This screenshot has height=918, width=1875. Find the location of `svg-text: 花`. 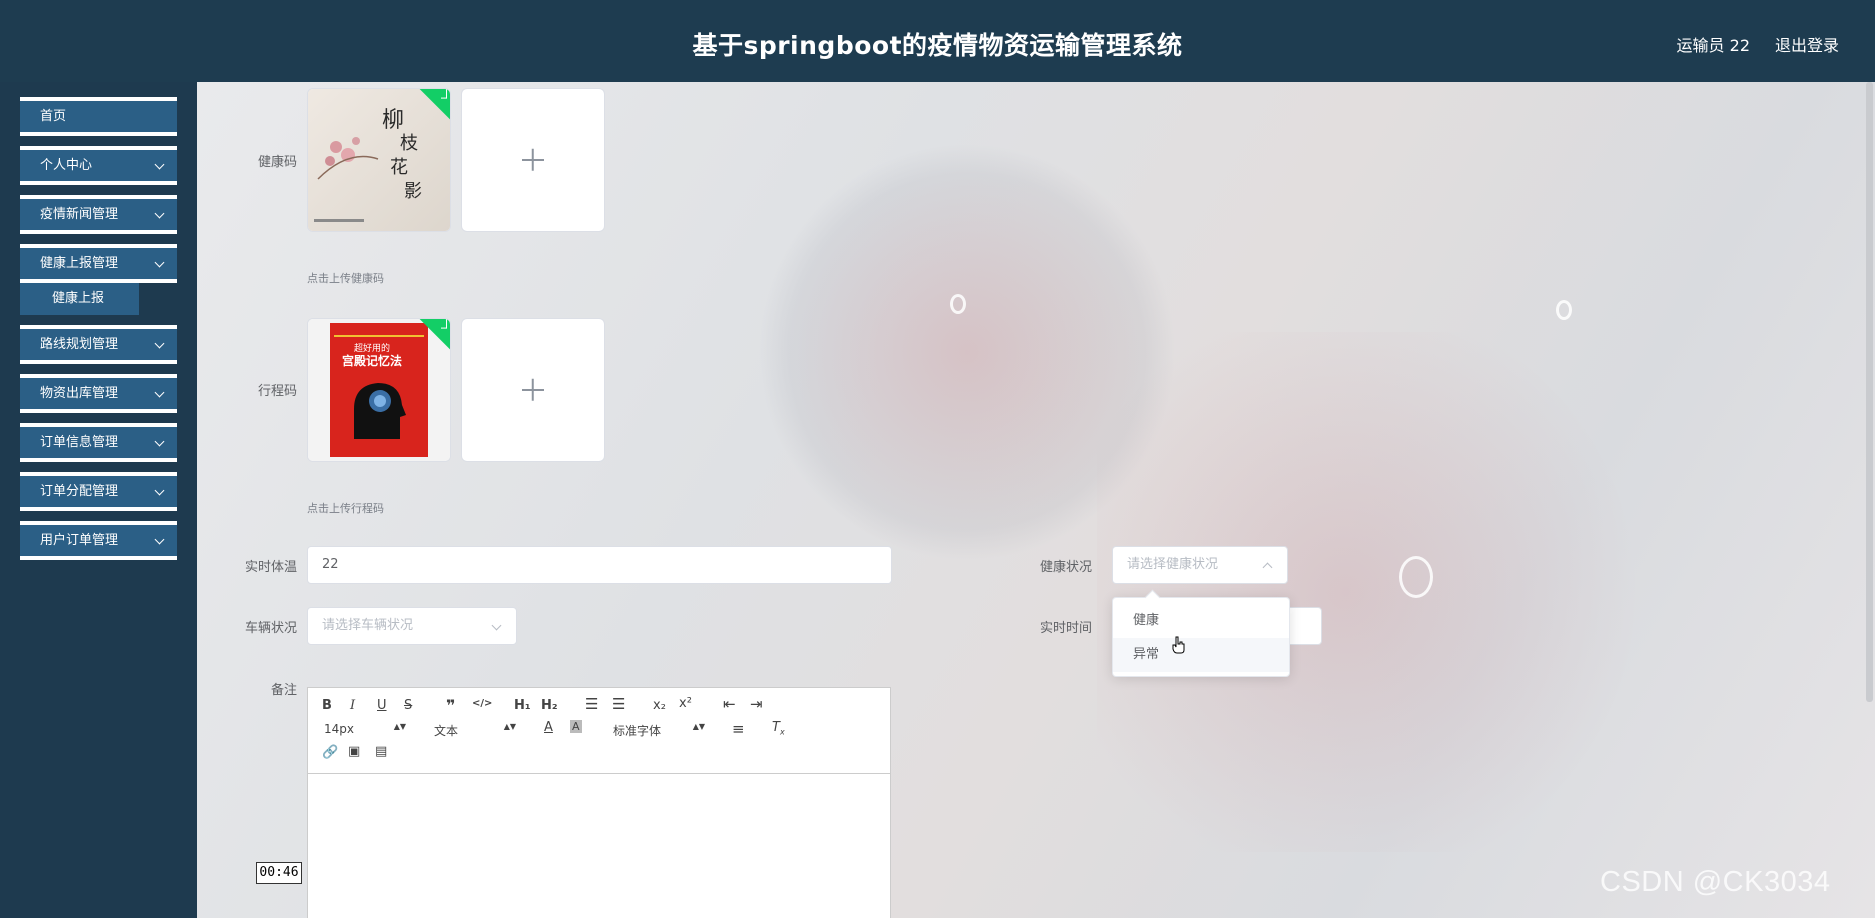

svg-text: 花 is located at coordinates (399, 167).